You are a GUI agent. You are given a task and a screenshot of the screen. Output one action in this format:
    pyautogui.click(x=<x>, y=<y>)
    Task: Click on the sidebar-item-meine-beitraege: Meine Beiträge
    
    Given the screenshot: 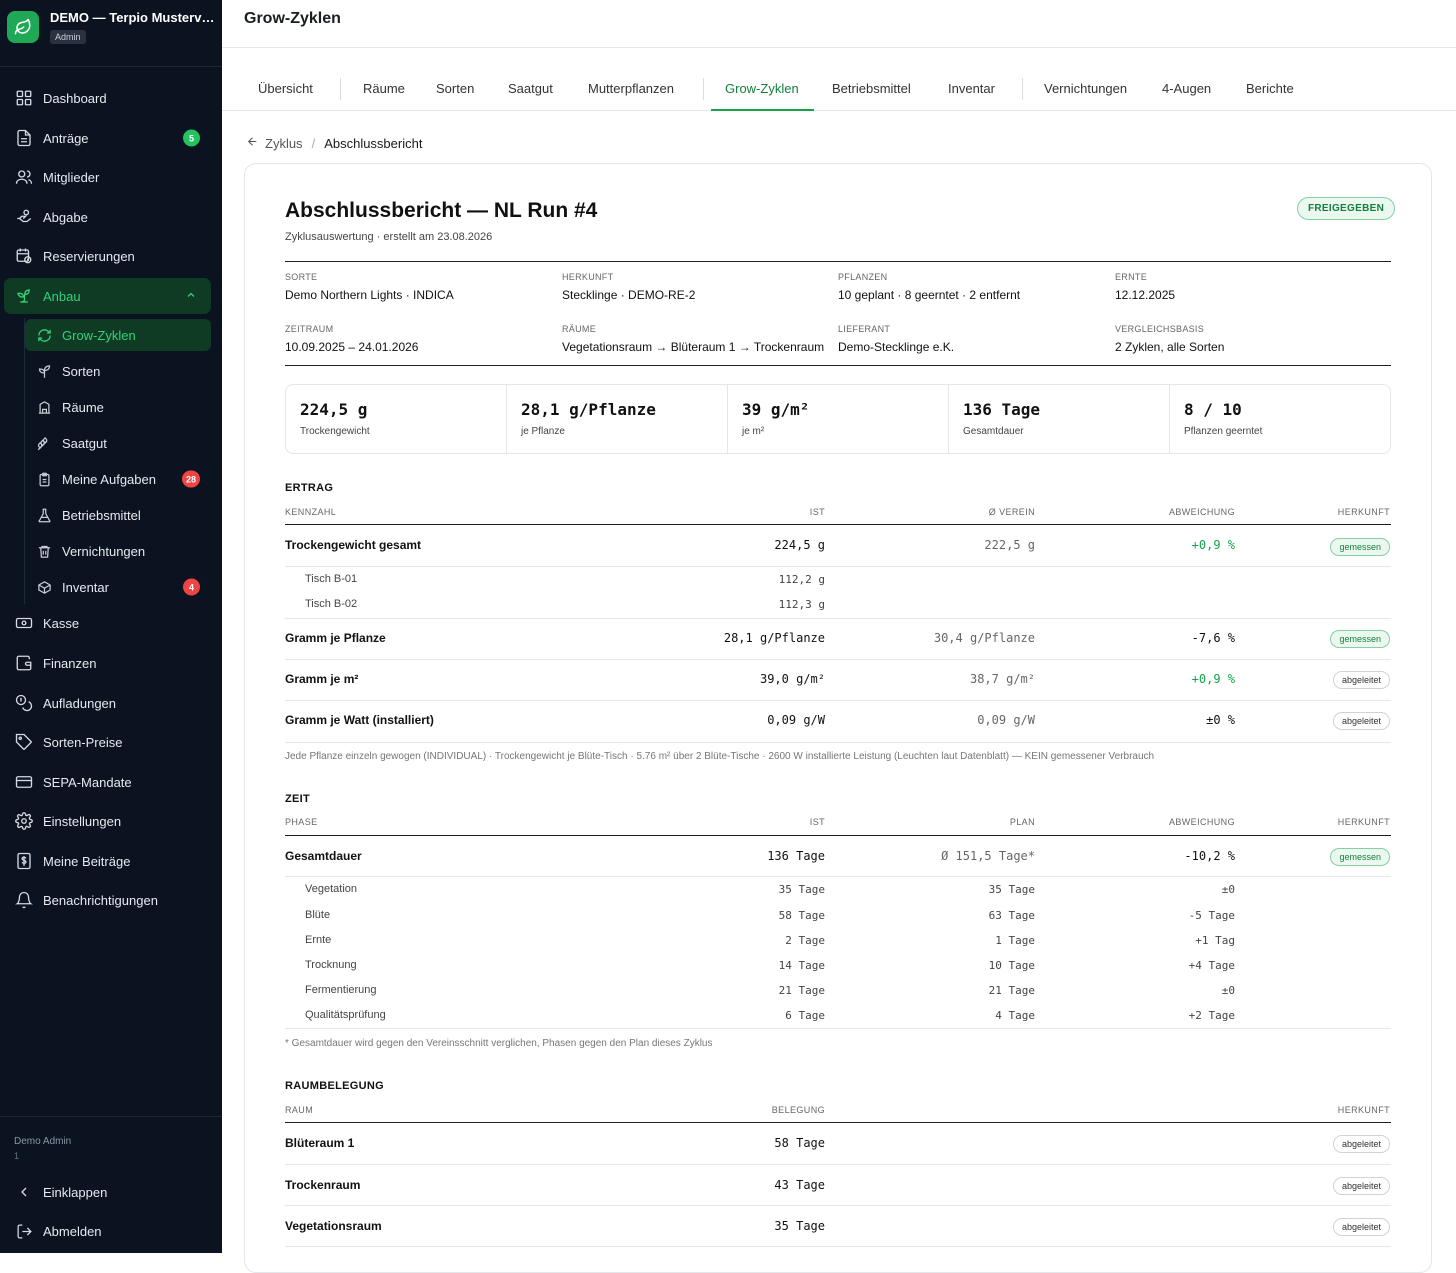 What is the action you would take?
    pyautogui.click(x=107, y=861)
    